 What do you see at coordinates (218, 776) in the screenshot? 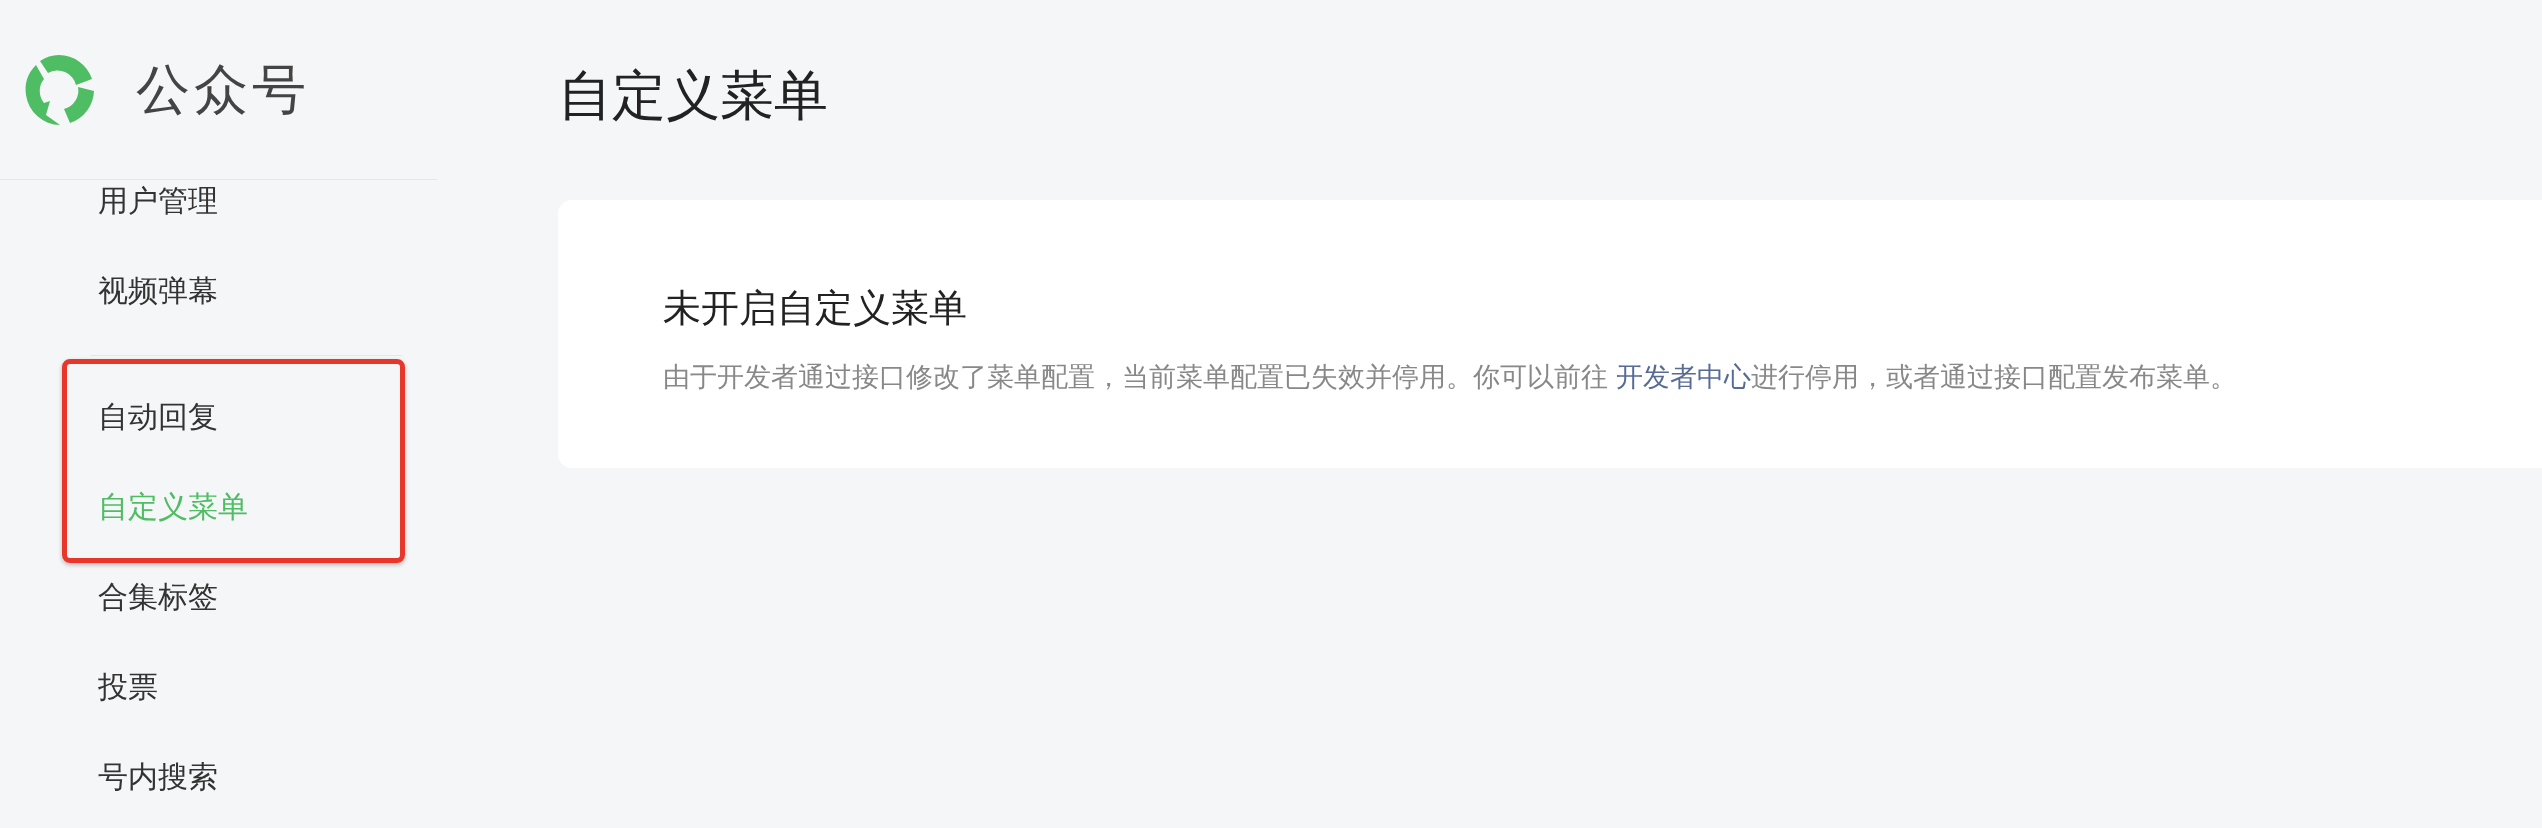
I see `sidebar-item: 号内搜索` at bounding box center [218, 776].